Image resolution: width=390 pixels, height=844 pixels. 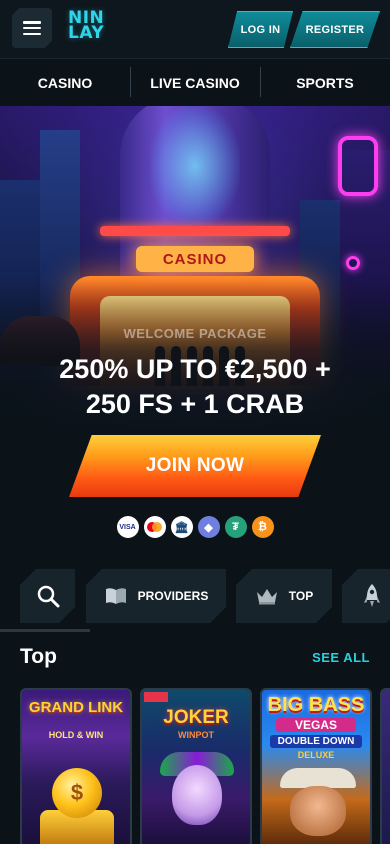 I want to click on game-subtitle: VEGAS, so click(x=316, y=725).